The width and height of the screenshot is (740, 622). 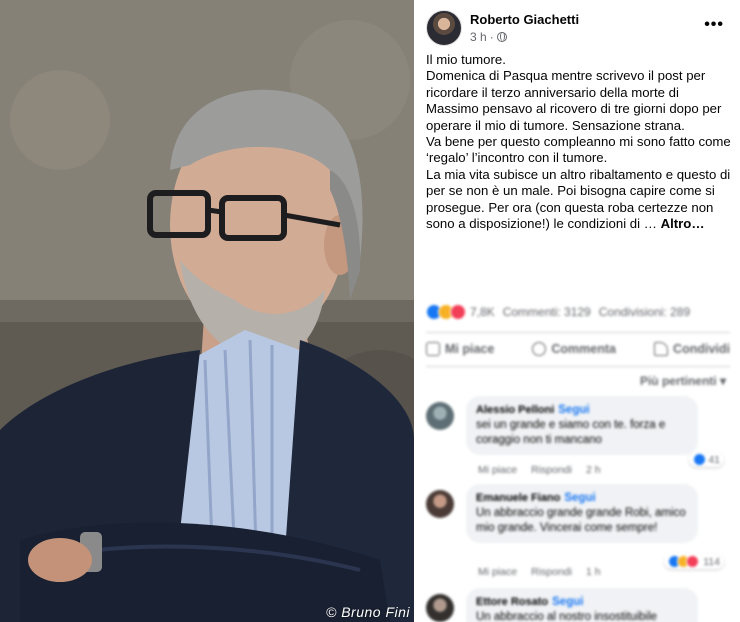 What do you see at coordinates (566, 616) in the screenshot?
I see `comment-text: Un abbraccio al nostro insostituibile` at bounding box center [566, 616].